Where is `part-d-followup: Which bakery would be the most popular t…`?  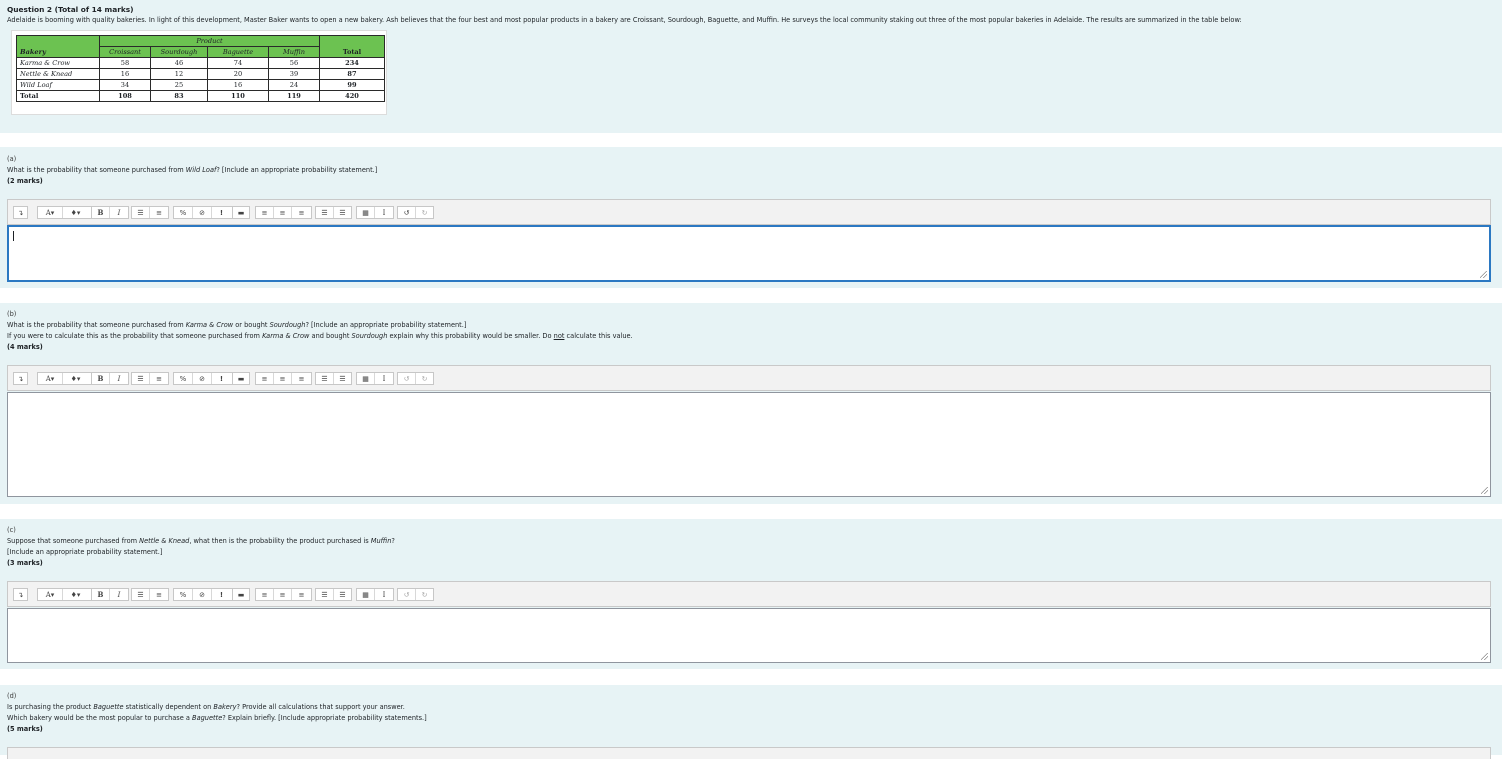
part-d-followup: Which bakery would be the most popular t… is located at coordinates (217, 718).